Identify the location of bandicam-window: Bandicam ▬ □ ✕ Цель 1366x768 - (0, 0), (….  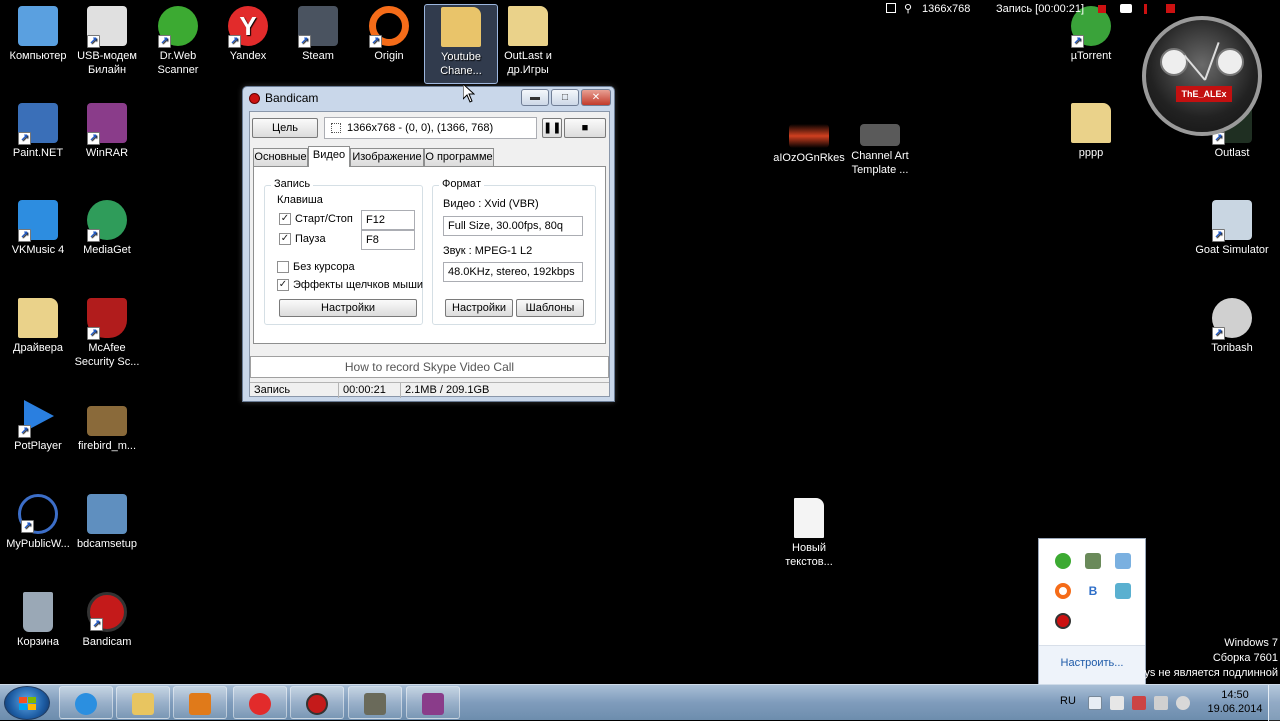
(428, 244).